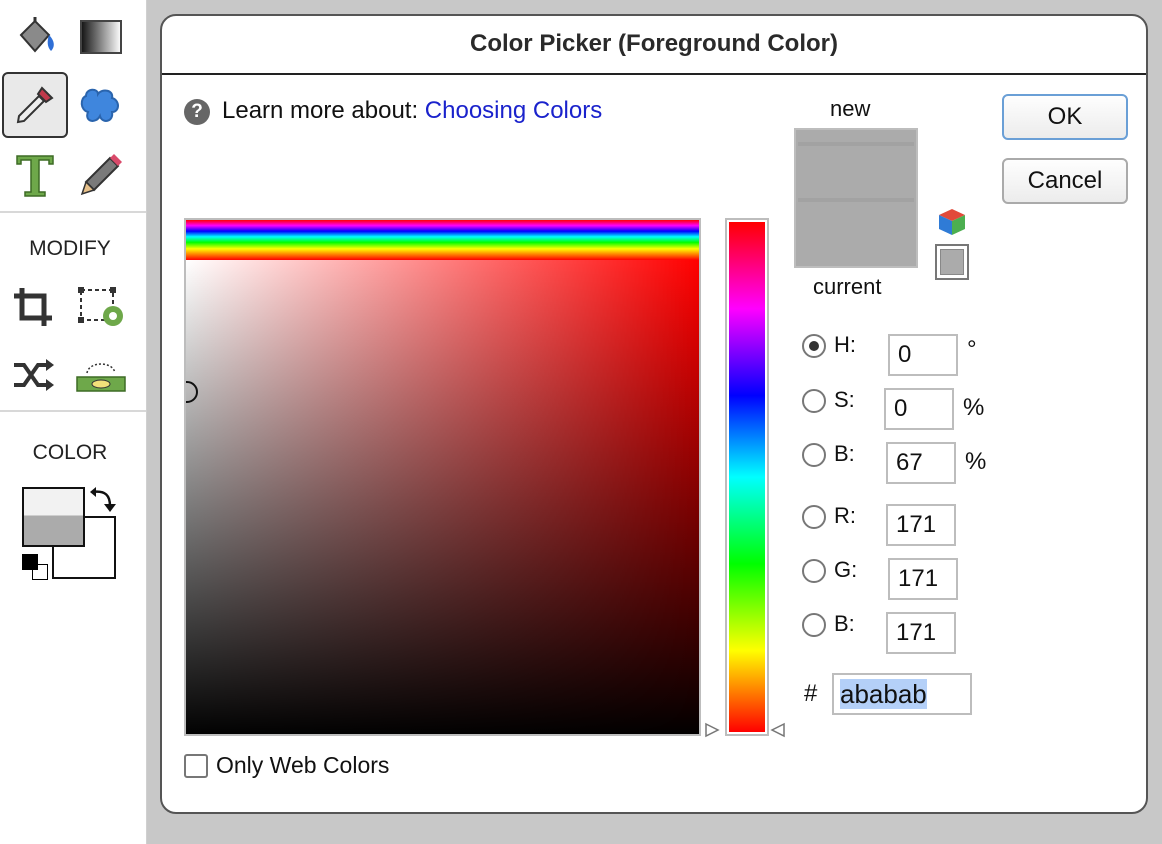  I want to click on green-radio, so click(814, 571).